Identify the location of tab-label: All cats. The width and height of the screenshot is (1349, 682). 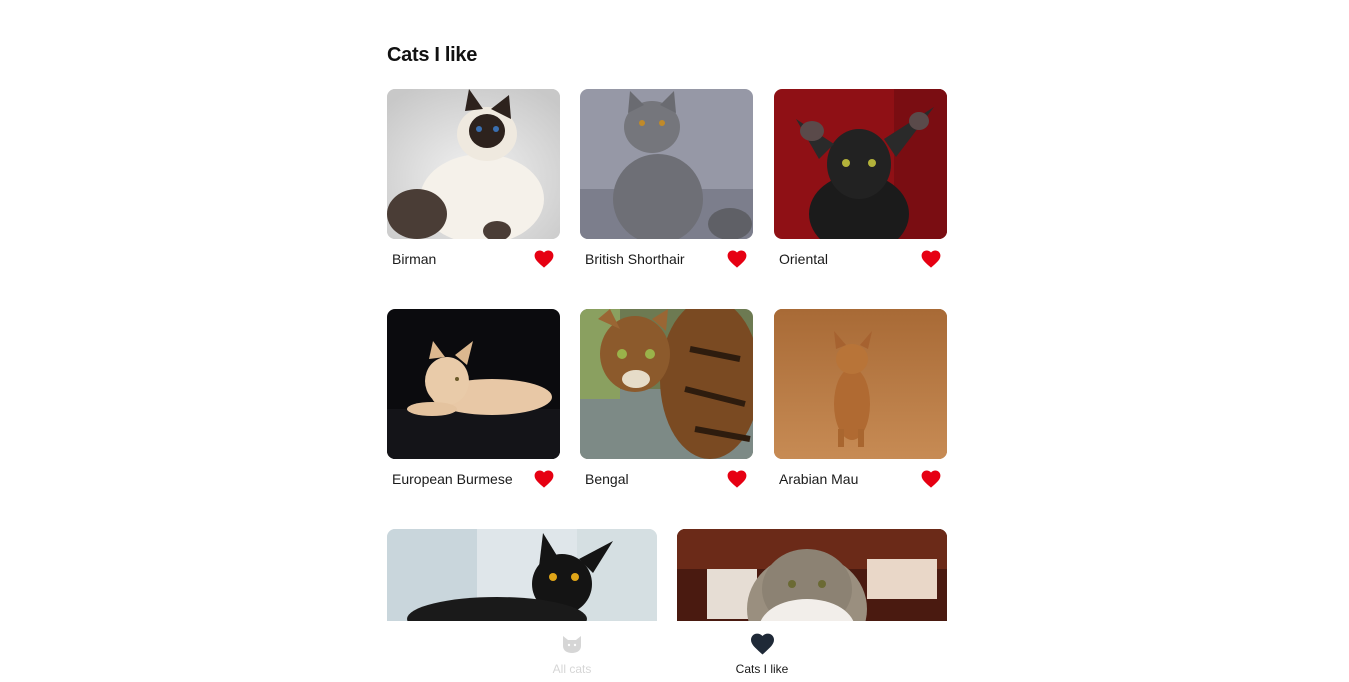
(572, 669).